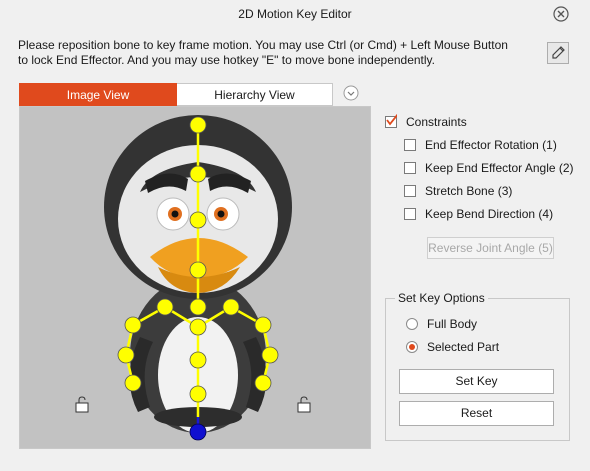 This screenshot has height=471, width=590. I want to click on window-title: 2D Motion Key Editor, so click(295, 14).